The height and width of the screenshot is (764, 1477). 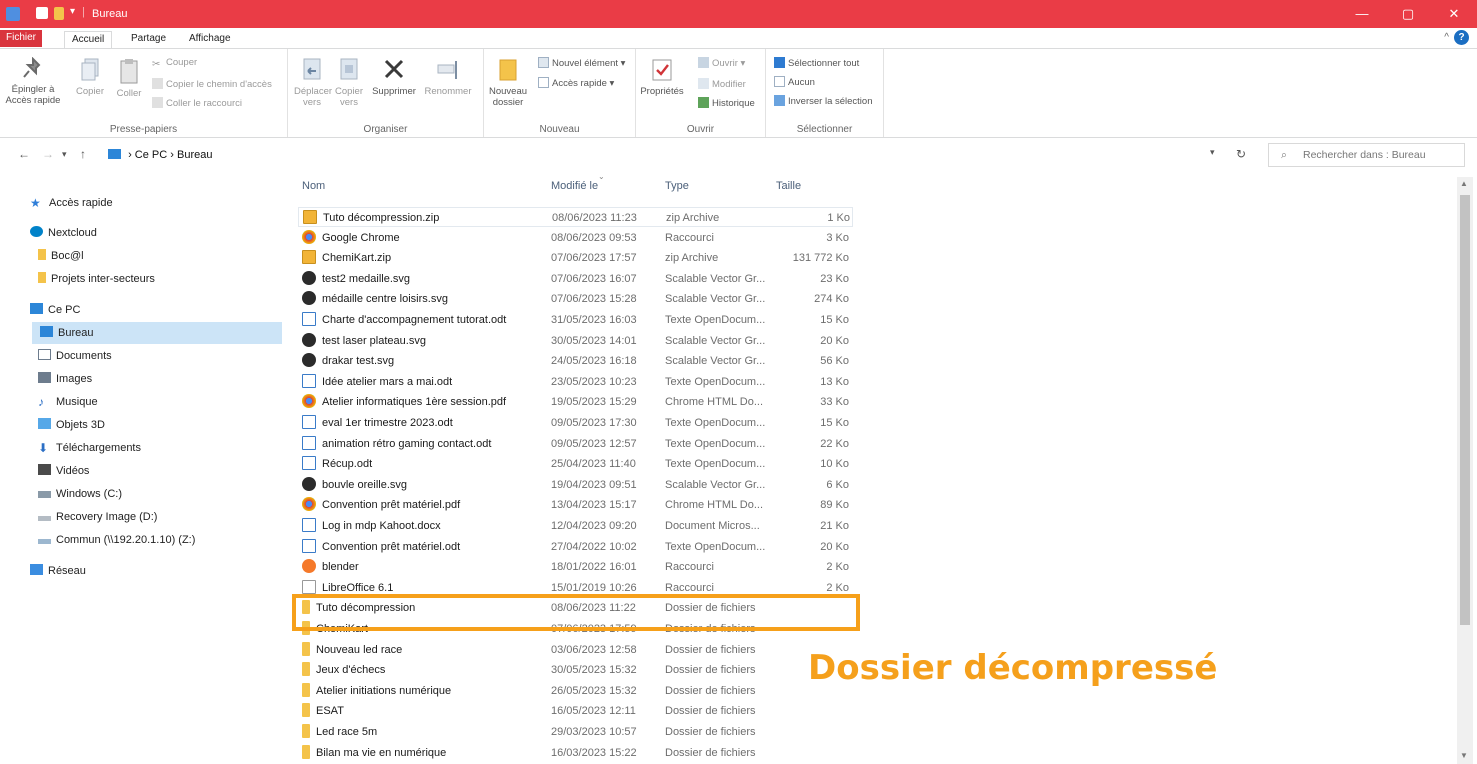 What do you see at coordinates (63, 471) in the screenshot?
I see `sidebar-item-videos: Vidéos` at bounding box center [63, 471].